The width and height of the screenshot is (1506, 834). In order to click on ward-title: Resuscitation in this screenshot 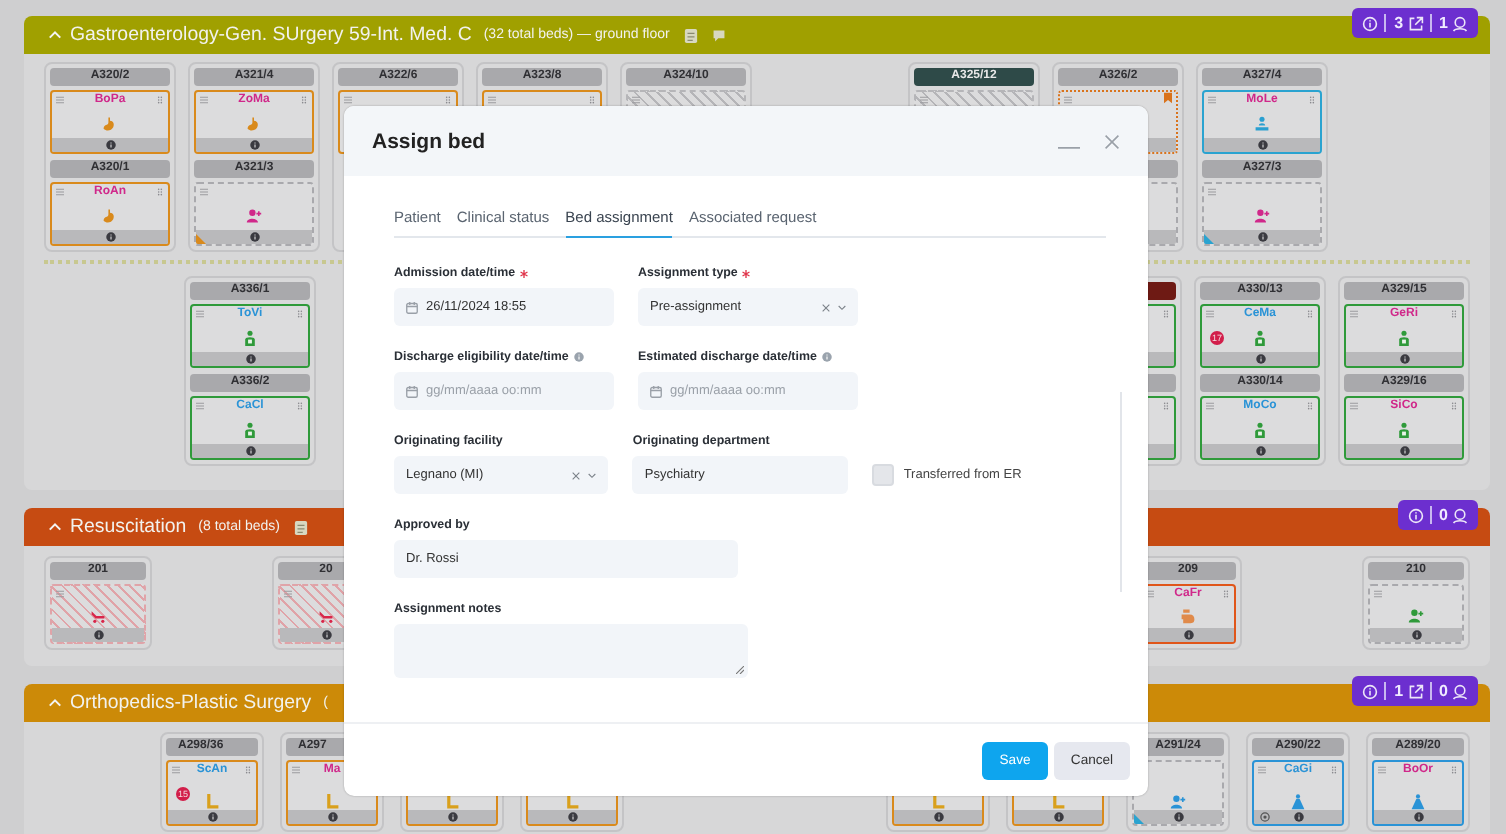, I will do `click(128, 527)`.